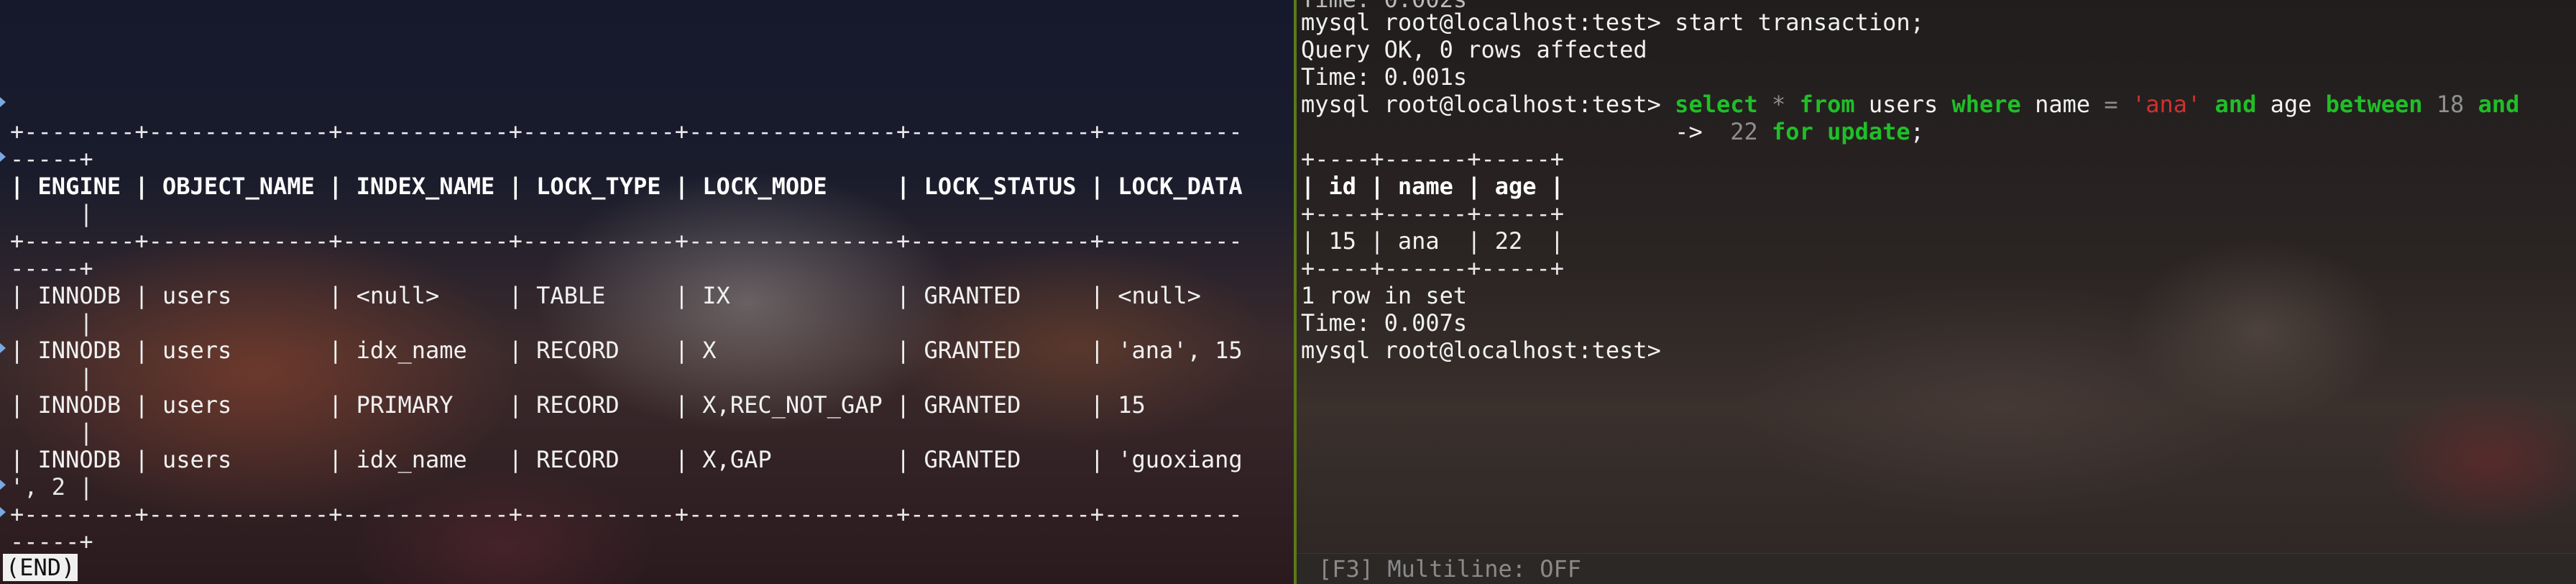  Describe the element at coordinates (1612, 131) in the screenshot. I see `sql-continuation-line: -> 22 for update;` at that location.